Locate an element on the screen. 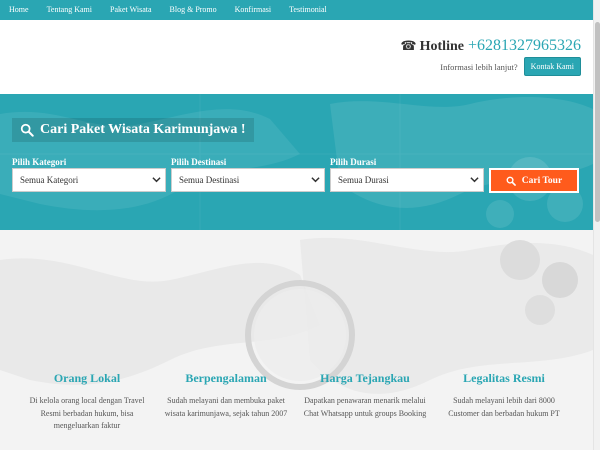  feature-title: Legalitas Resmi is located at coordinates (504, 378).